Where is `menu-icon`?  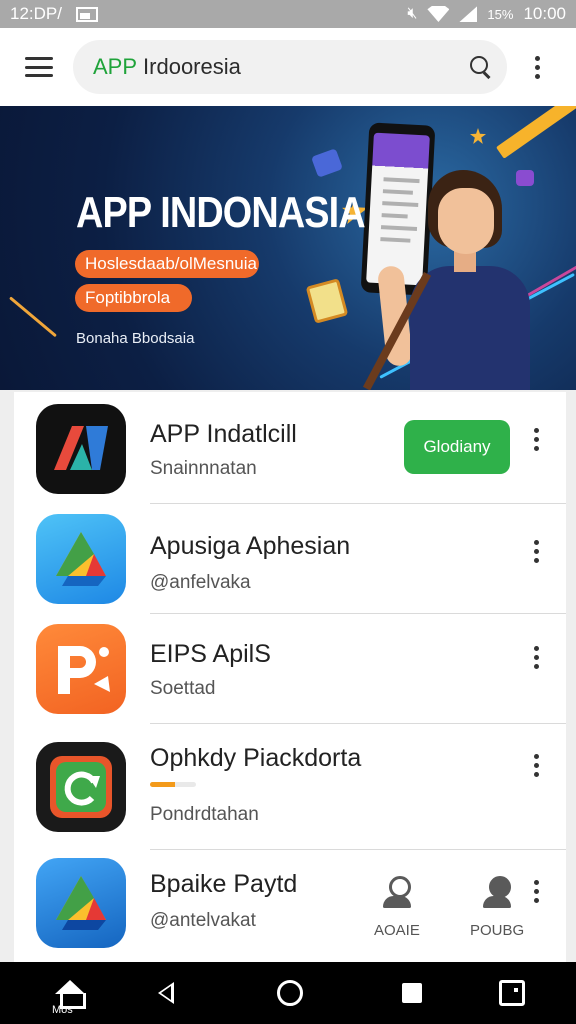
menu-icon is located at coordinates (39, 67).